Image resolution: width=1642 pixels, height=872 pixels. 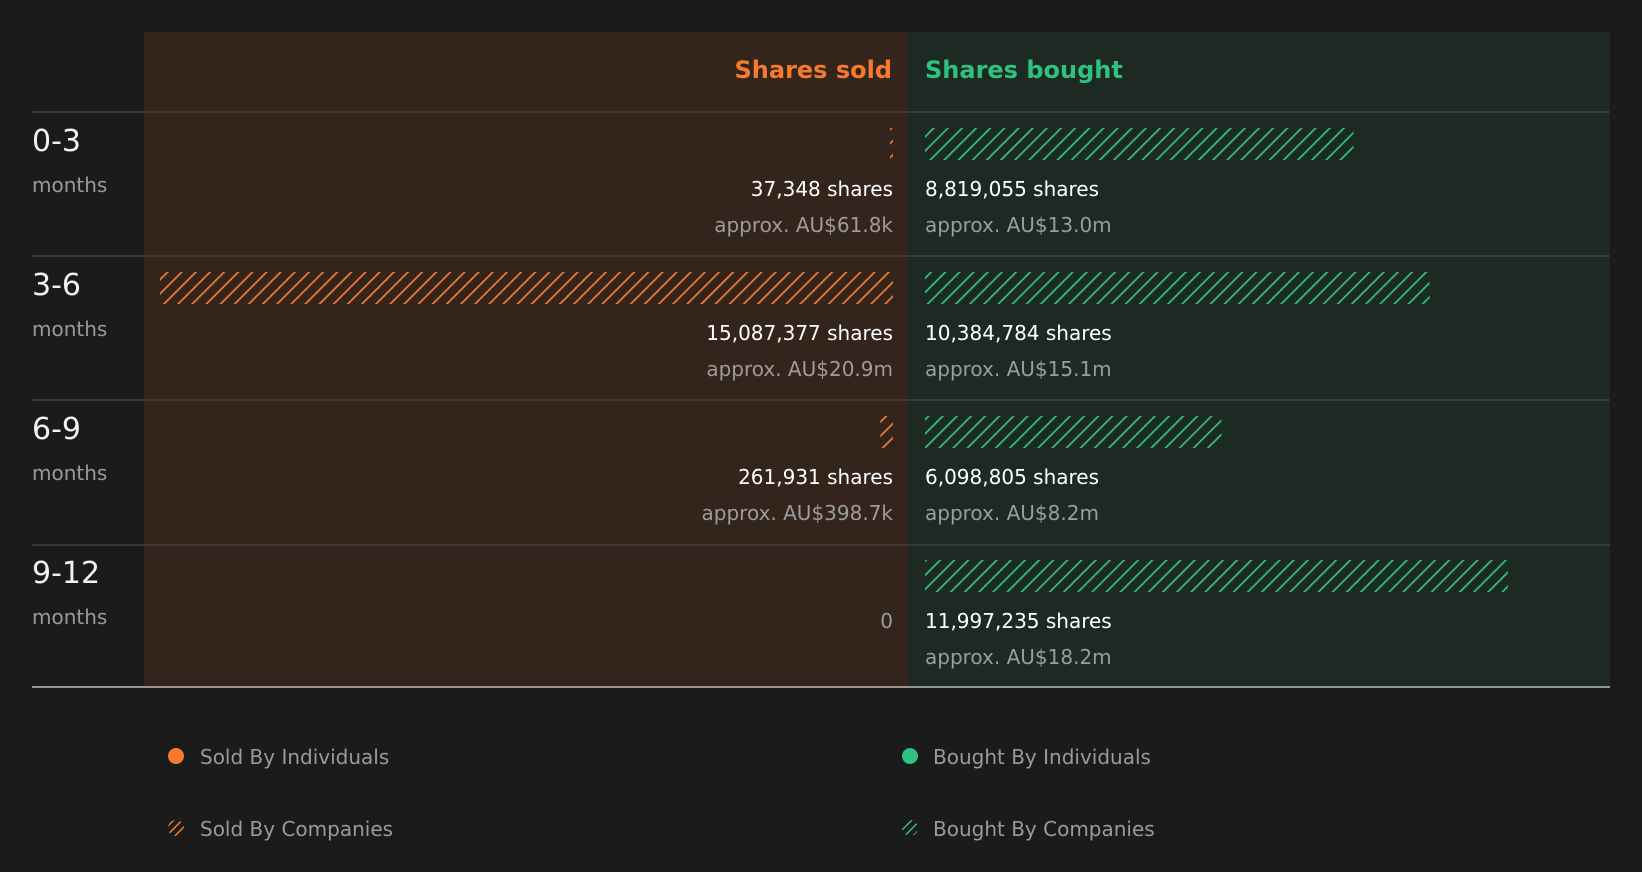 What do you see at coordinates (803, 225) in the screenshot?
I see `sold-value-label: approx. AU$61.8k` at bounding box center [803, 225].